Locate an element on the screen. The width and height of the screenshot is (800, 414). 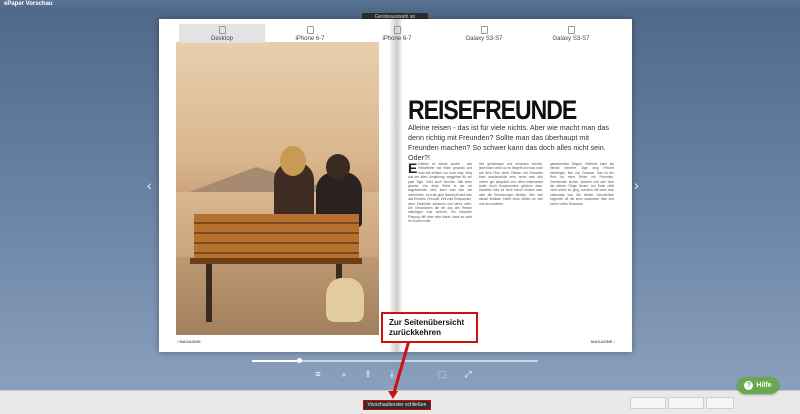
callout-arrow-head is located at coordinates (393, 395).